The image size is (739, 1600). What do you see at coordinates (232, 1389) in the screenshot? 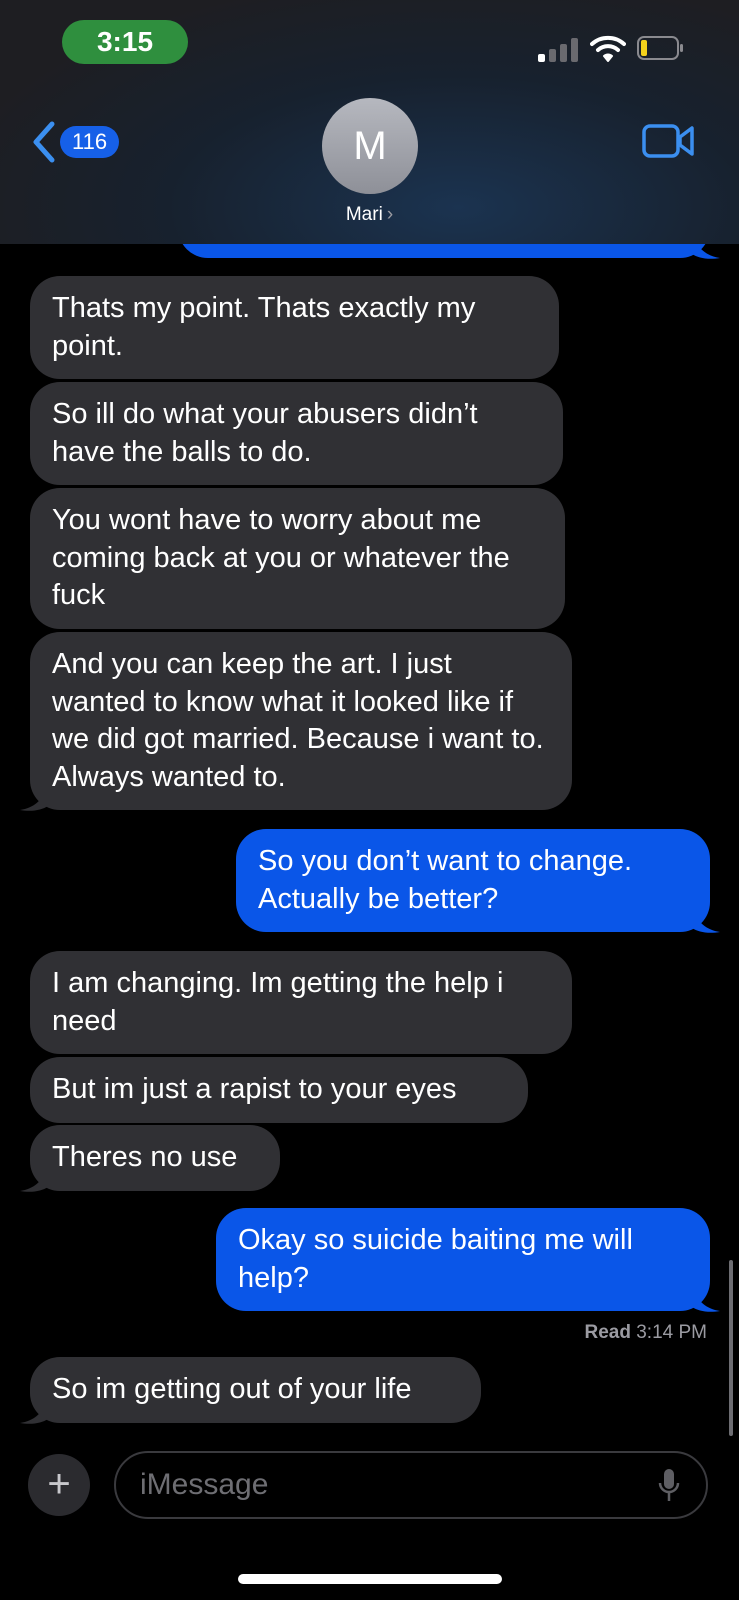
I see `message-text: So im getting out of your life` at bounding box center [232, 1389].